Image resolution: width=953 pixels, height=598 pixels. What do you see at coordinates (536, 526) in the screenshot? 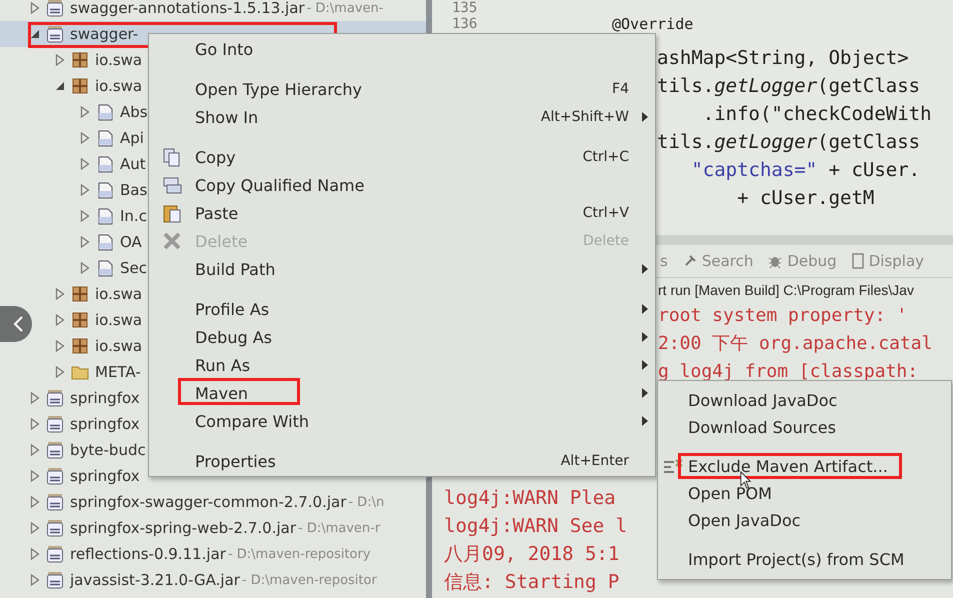
I see `console-line: log4j:WARN See l` at bounding box center [536, 526].